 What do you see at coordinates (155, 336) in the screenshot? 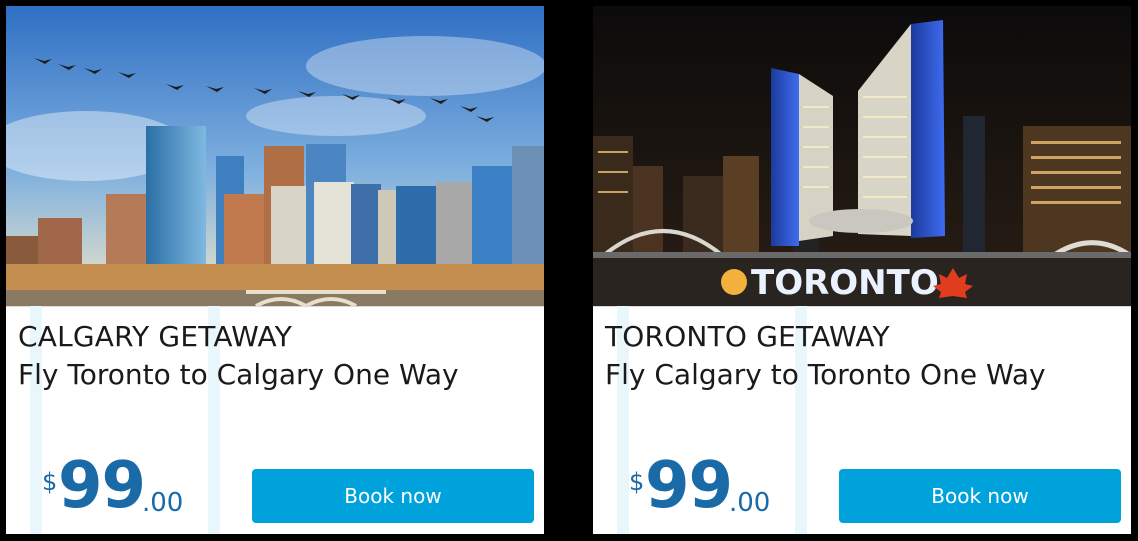
I see `deal-title: CALGARY GETAWAY` at bounding box center [155, 336].